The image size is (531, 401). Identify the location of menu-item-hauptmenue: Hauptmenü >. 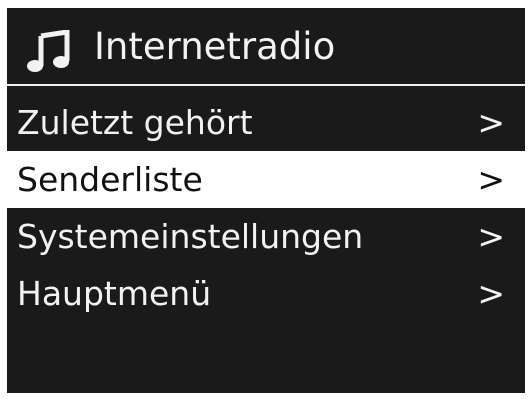
(266, 293).